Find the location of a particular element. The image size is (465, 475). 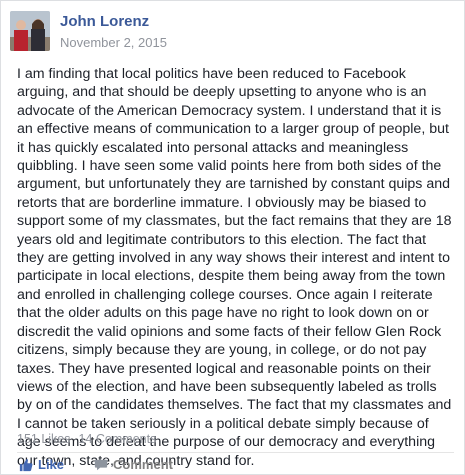

post-actions: Like Comment is located at coordinates (96, 464).